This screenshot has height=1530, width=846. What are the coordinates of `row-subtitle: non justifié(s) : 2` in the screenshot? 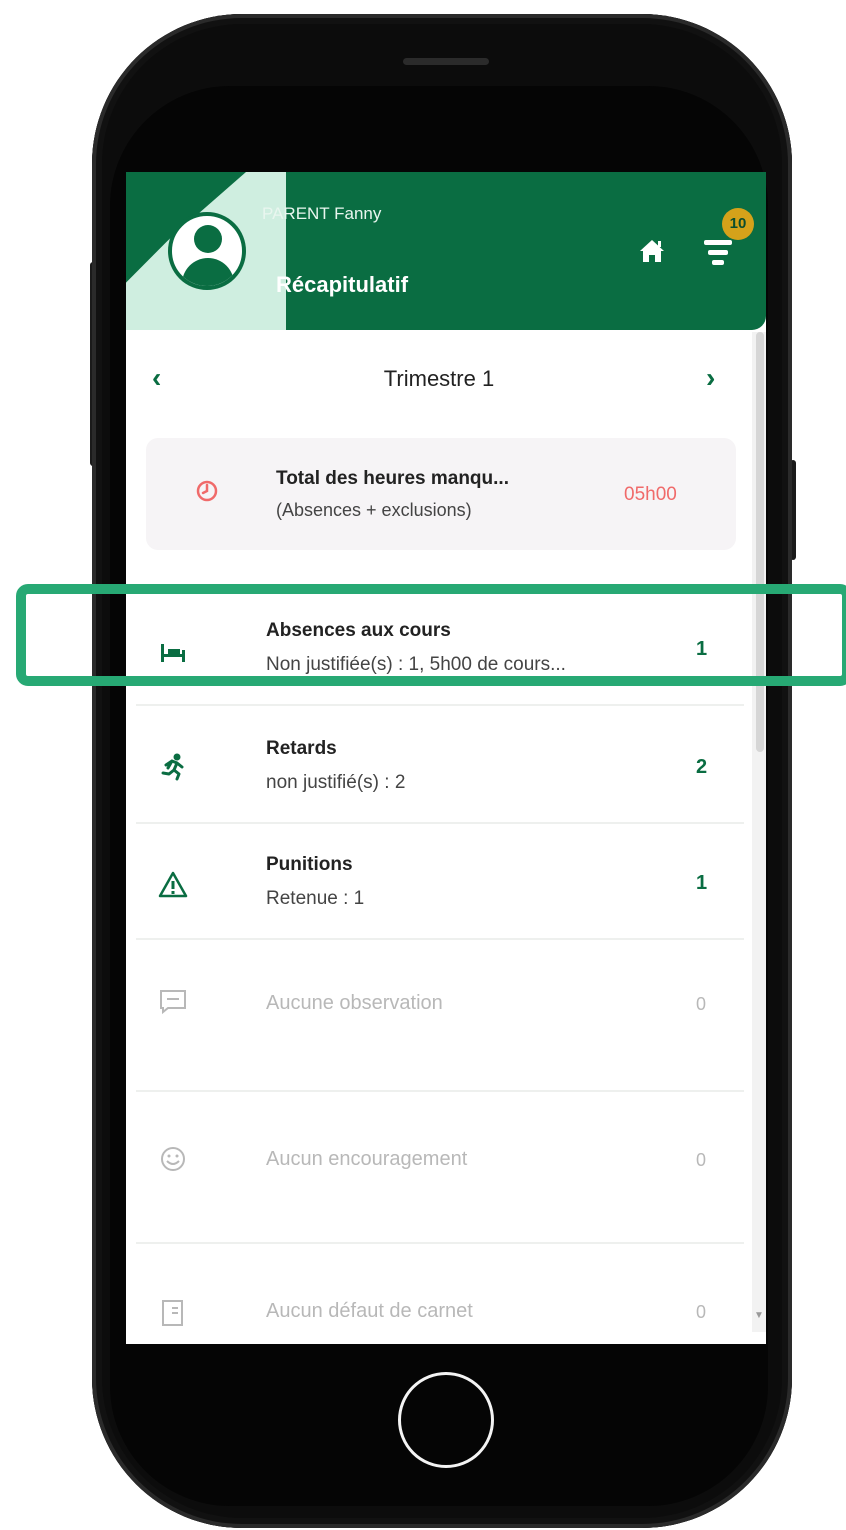 It's located at (336, 782).